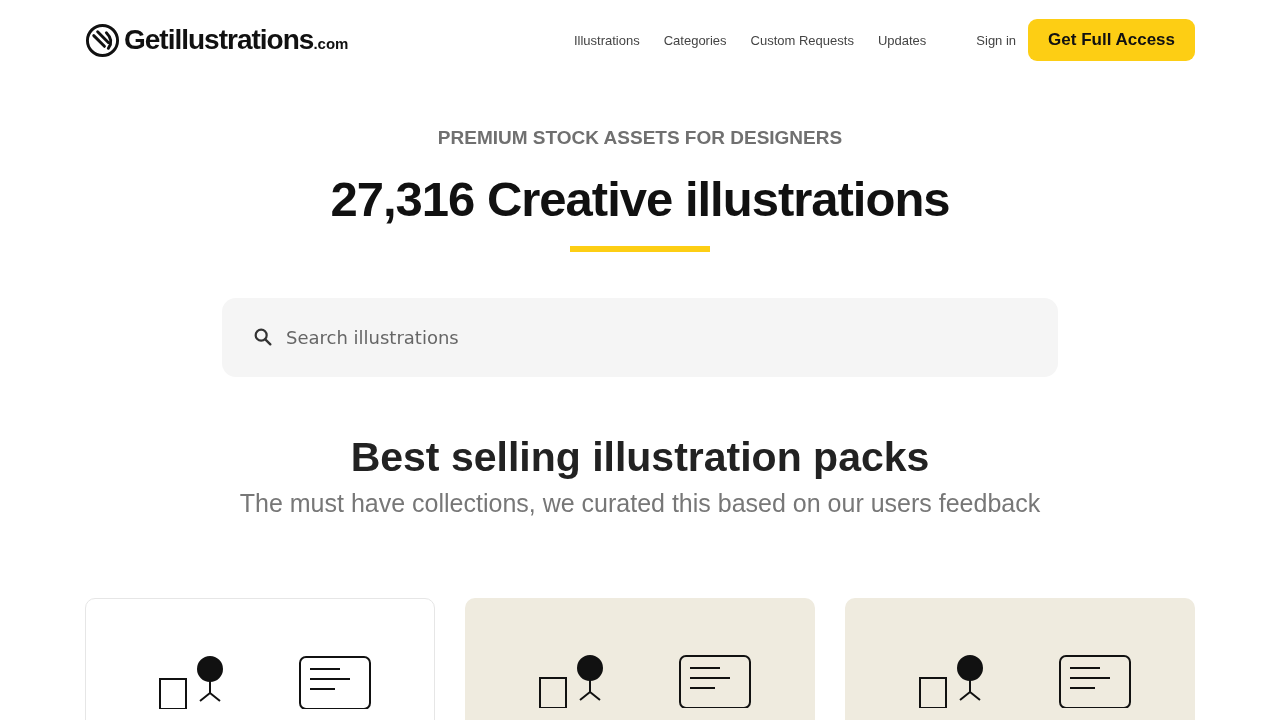 The image size is (1280, 720). Describe the element at coordinates (640, 138) in the screenshot. I see `hero-eyebrow: PREMIUM STOCK ASSETS FOR DESIGNERS` at that location.